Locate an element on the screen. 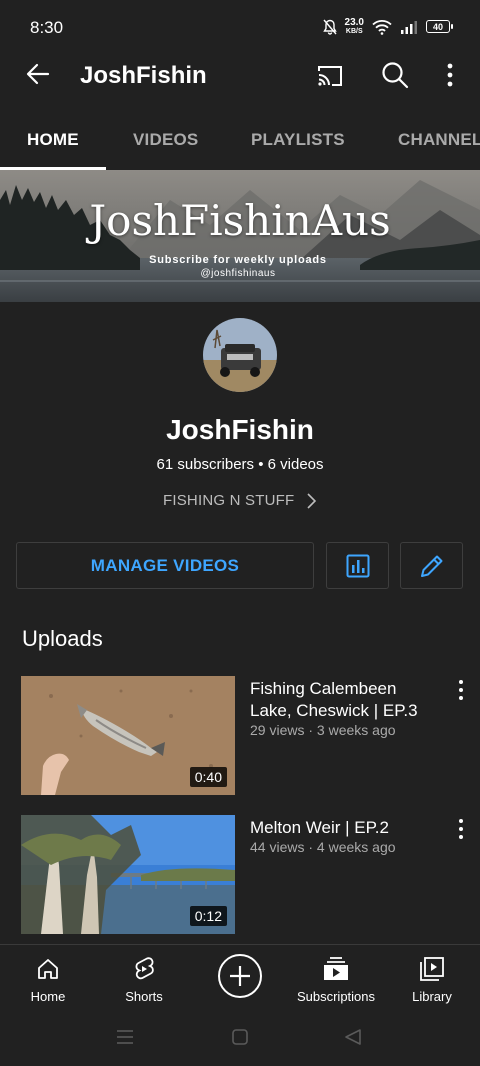 Image resolution: width=480 pixels, height=1066 pixels. bar-chart-icon is located at coordinates (357, 565).